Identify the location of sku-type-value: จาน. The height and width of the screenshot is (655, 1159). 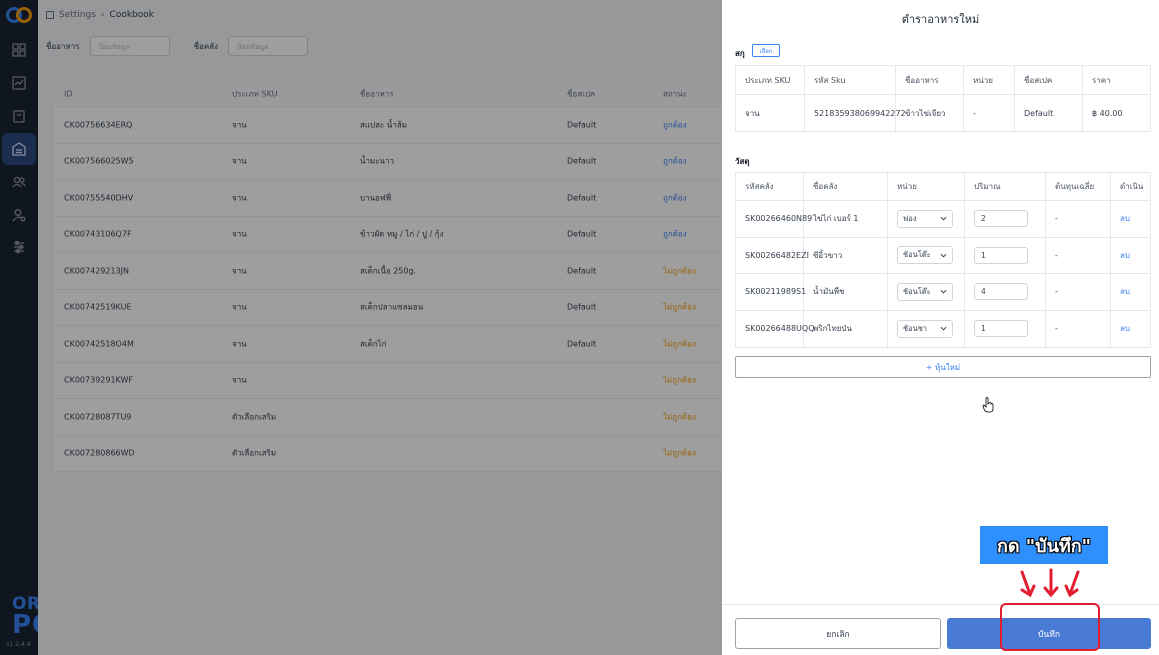
(770, 113).